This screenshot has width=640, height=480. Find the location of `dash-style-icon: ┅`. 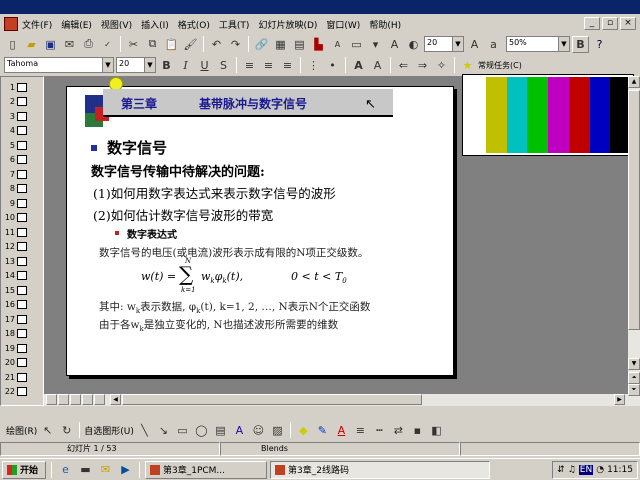

dash-style-icon: ┅ is located at coordinates (379, 430).